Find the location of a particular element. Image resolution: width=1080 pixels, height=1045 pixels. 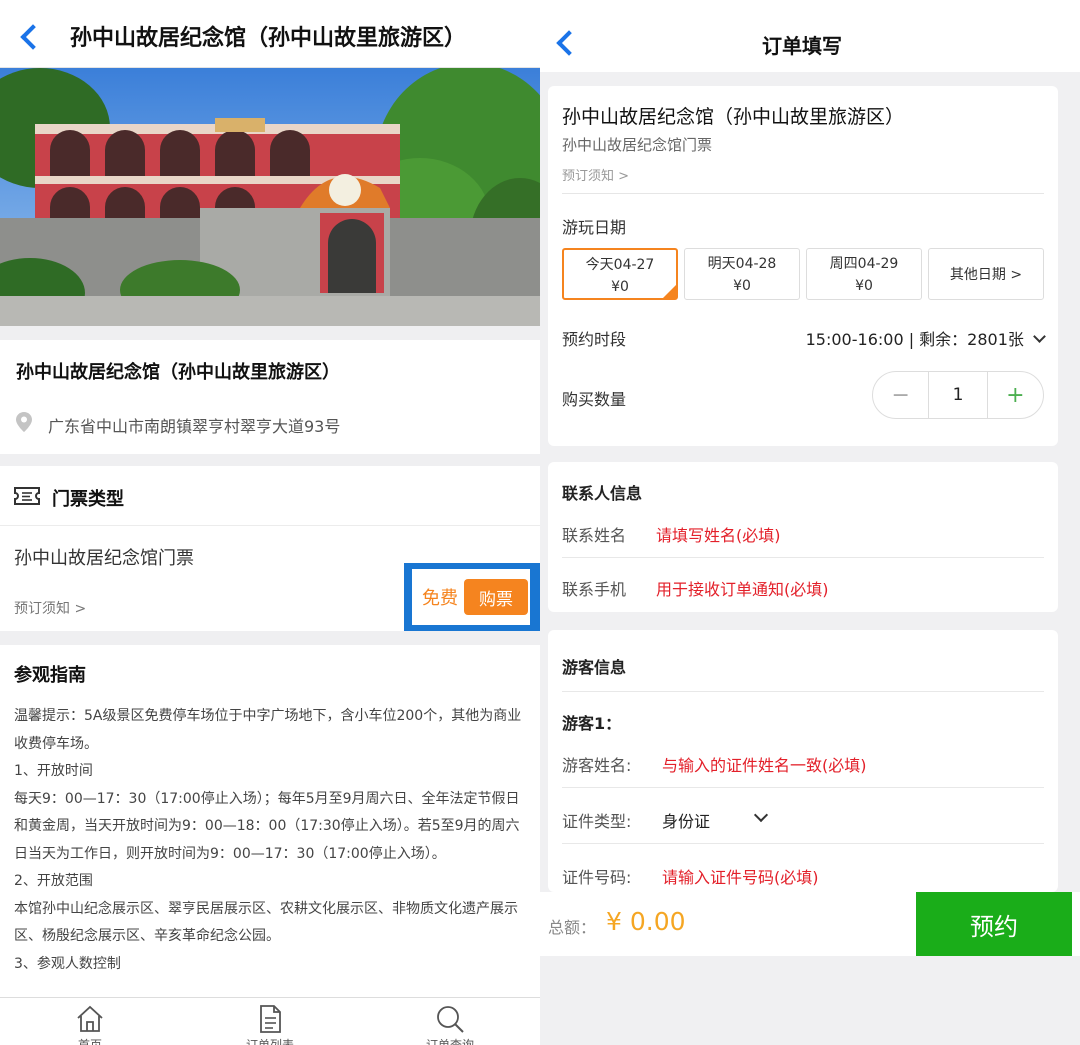

total-label: 总额： is located at coordinates (572, 927).